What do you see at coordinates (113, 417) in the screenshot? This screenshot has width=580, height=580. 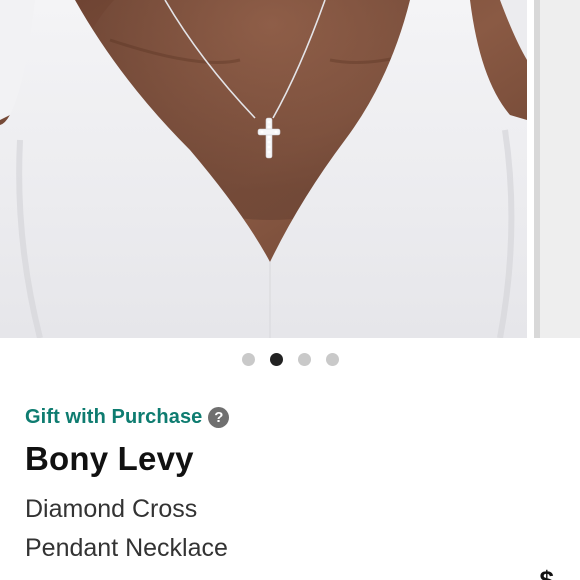 I see `gift-with-purchase-link: Gift with Purchase` at bounding box center [113, 417].